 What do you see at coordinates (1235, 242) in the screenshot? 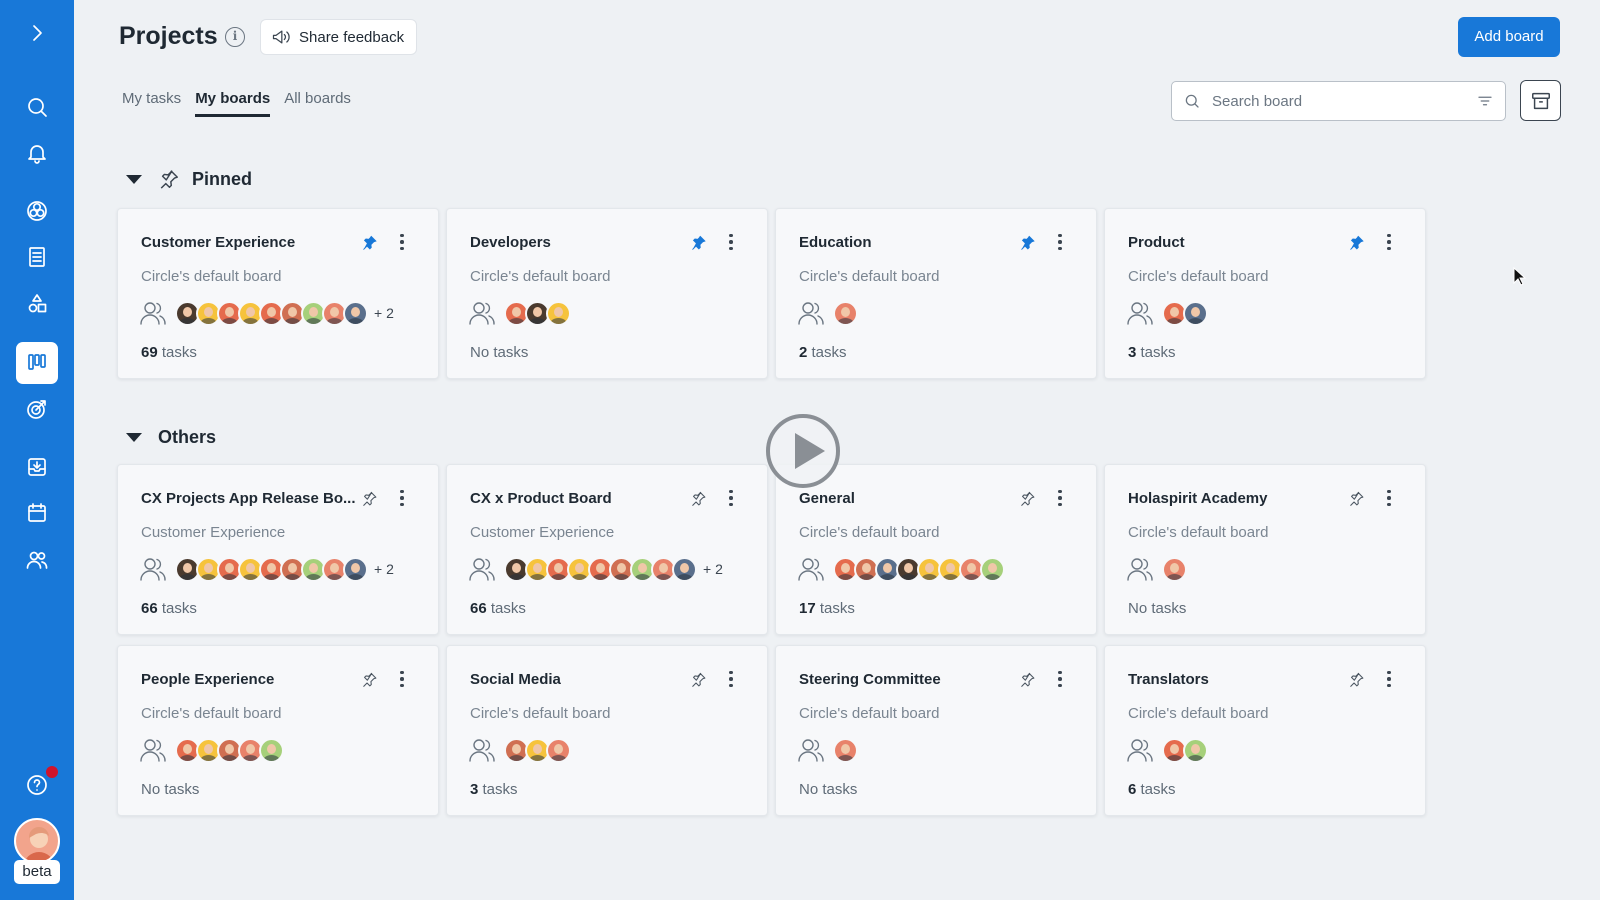
I see `board-title: Product` at bounding box center [1235, 242].